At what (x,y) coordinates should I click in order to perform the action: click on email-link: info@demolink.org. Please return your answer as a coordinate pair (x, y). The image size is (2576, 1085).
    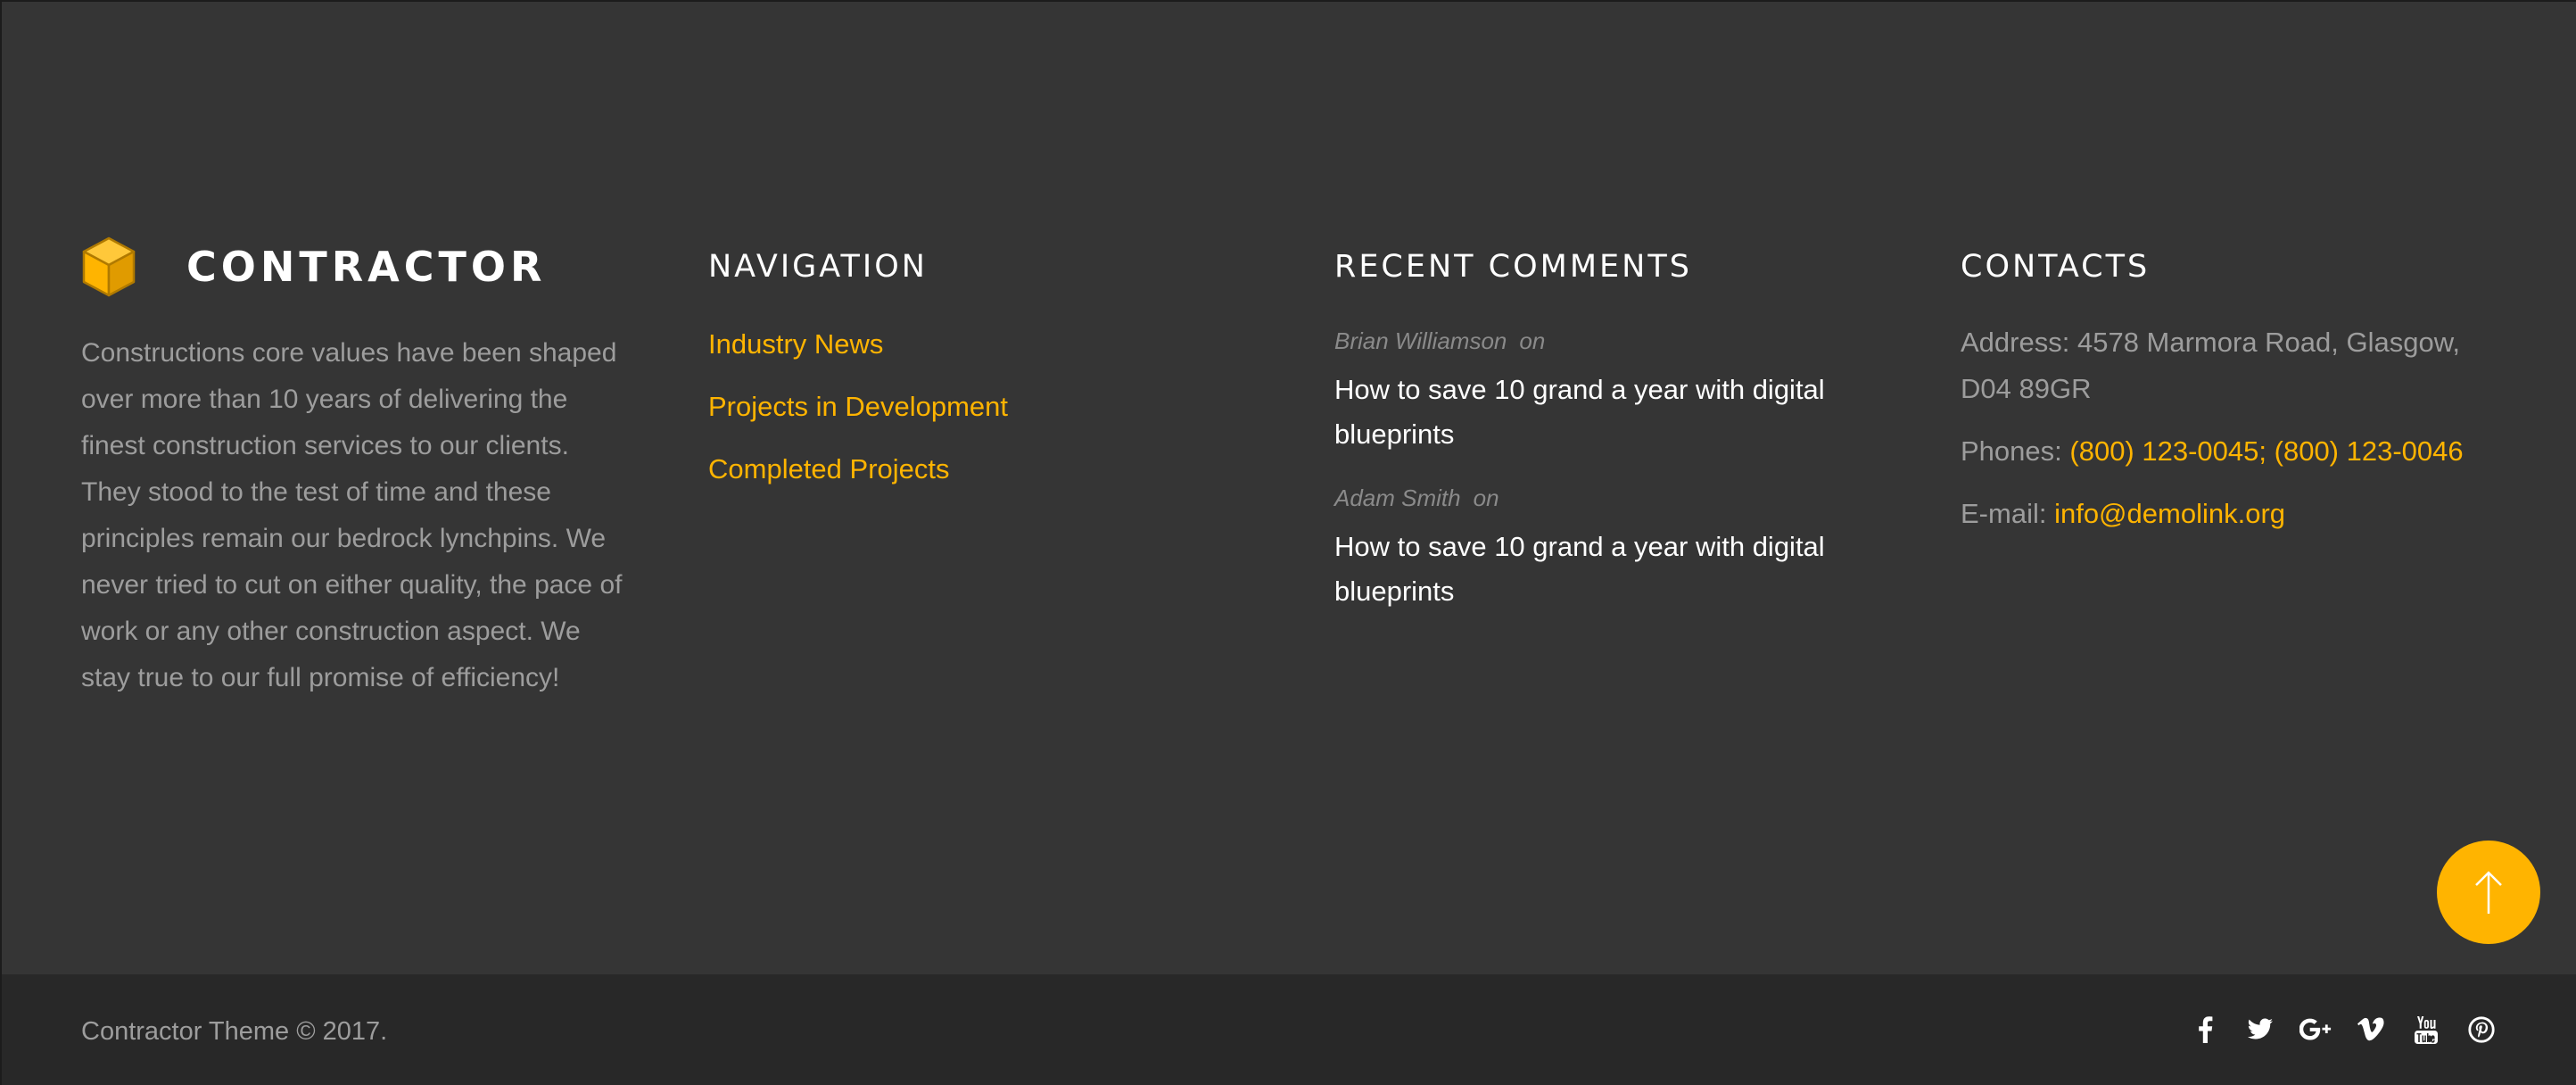
    Looking at the image, I should click on (2169, 513).